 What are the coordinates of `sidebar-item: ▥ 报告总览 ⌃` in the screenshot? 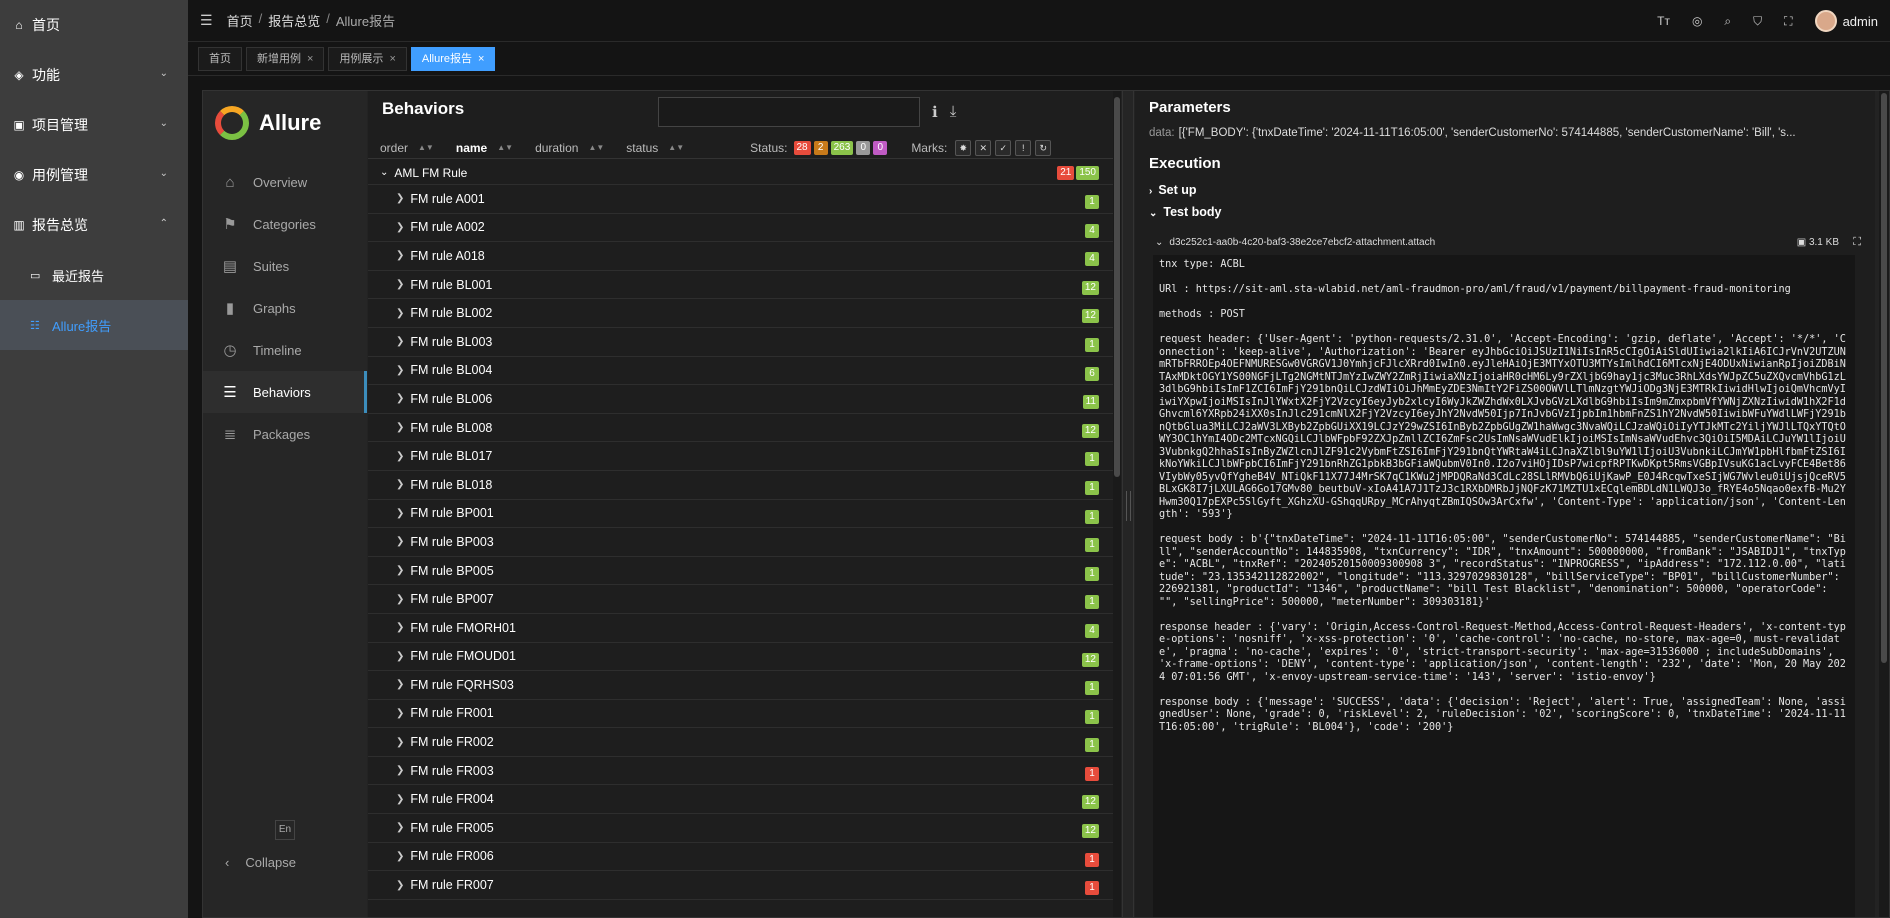 It's located at (94, 225).